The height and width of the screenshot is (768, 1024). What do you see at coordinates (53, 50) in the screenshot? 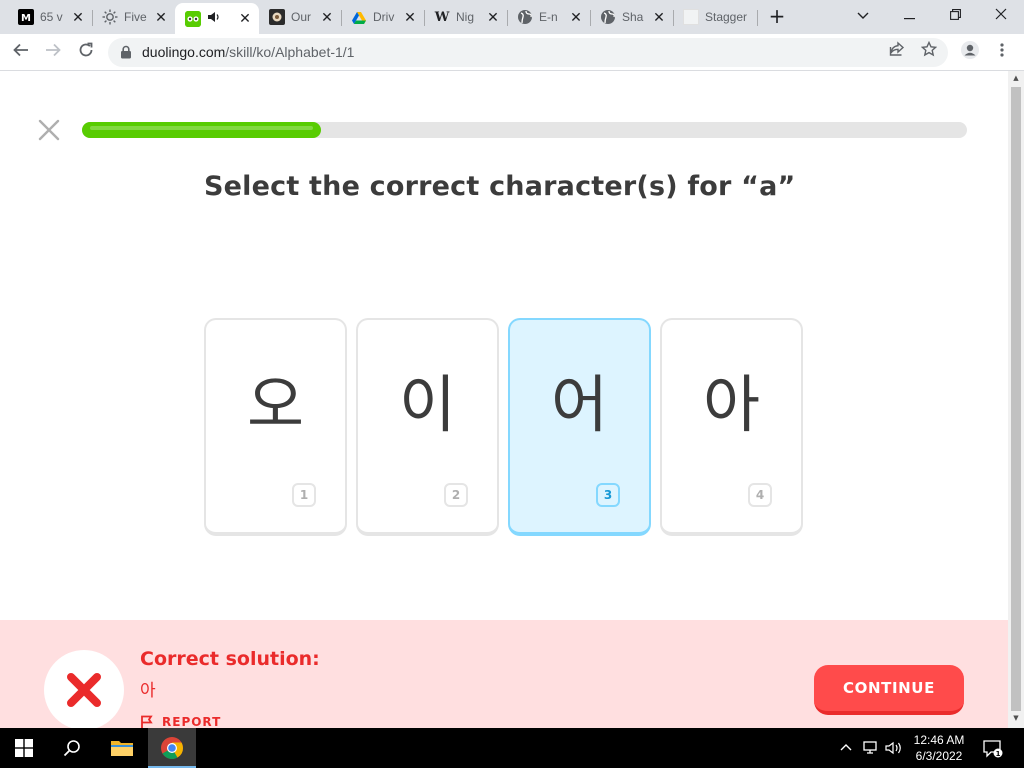
I see `forward-arrow-icon` at bounding box center [53, 50].